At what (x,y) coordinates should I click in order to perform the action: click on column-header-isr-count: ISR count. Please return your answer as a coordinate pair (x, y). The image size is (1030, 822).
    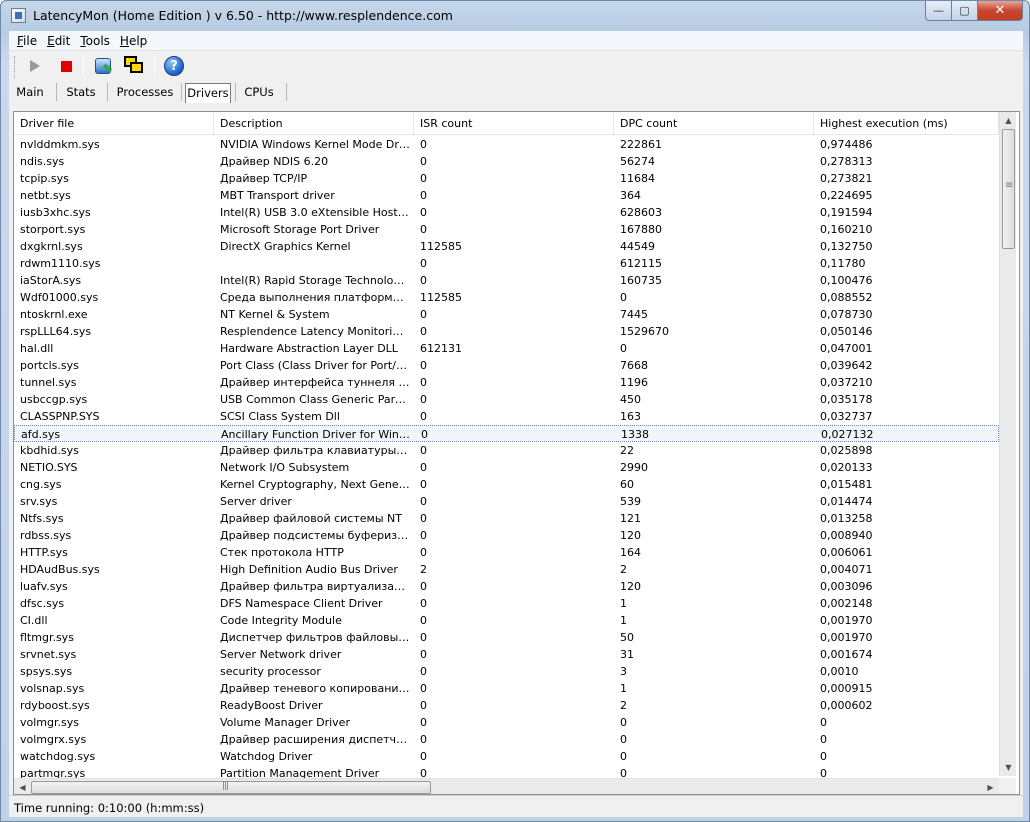
    Looking at the image, I should click on (514, 123).